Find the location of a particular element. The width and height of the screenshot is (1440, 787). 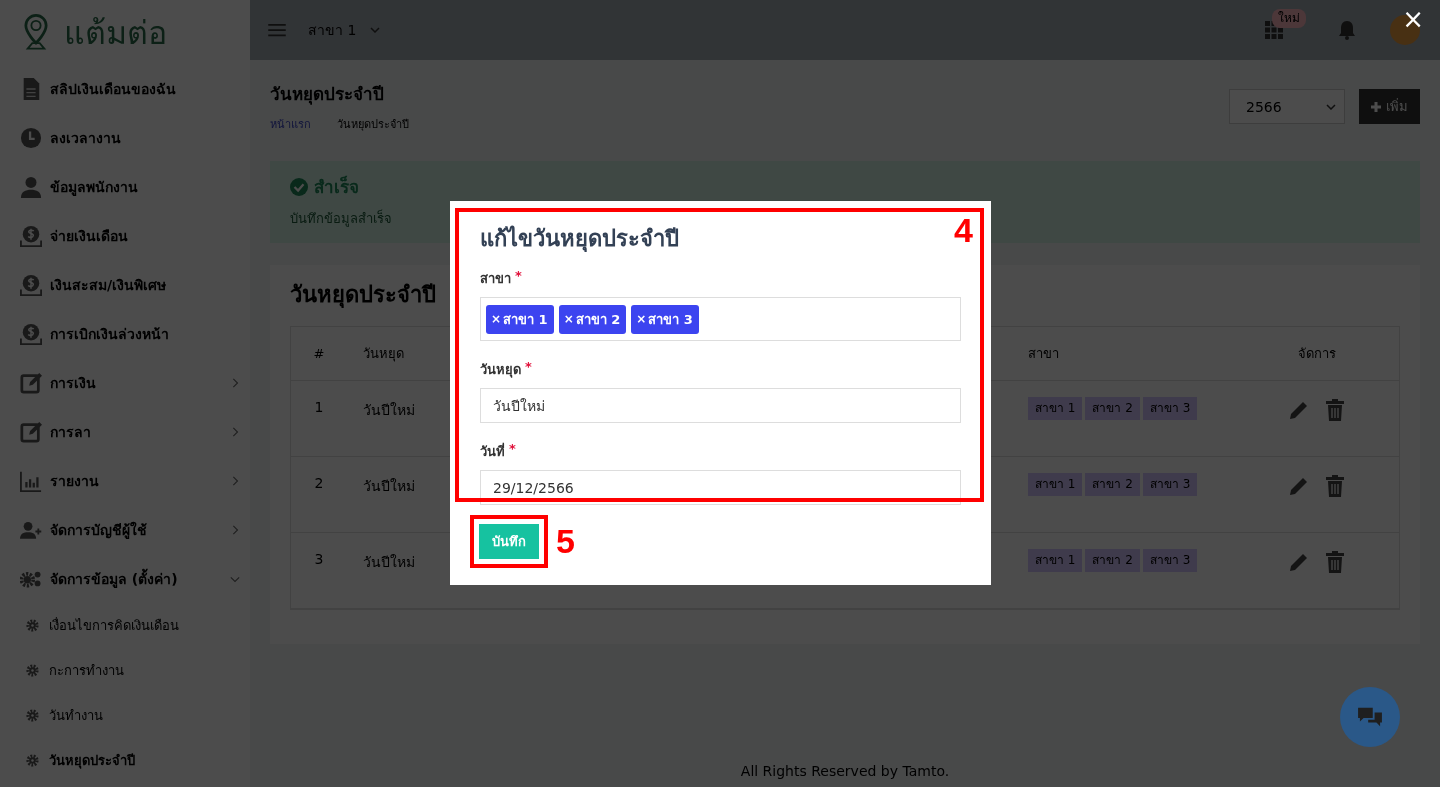

breadcrumb-current: วันหยุดประจำปี is located at coordinates (373, 125).